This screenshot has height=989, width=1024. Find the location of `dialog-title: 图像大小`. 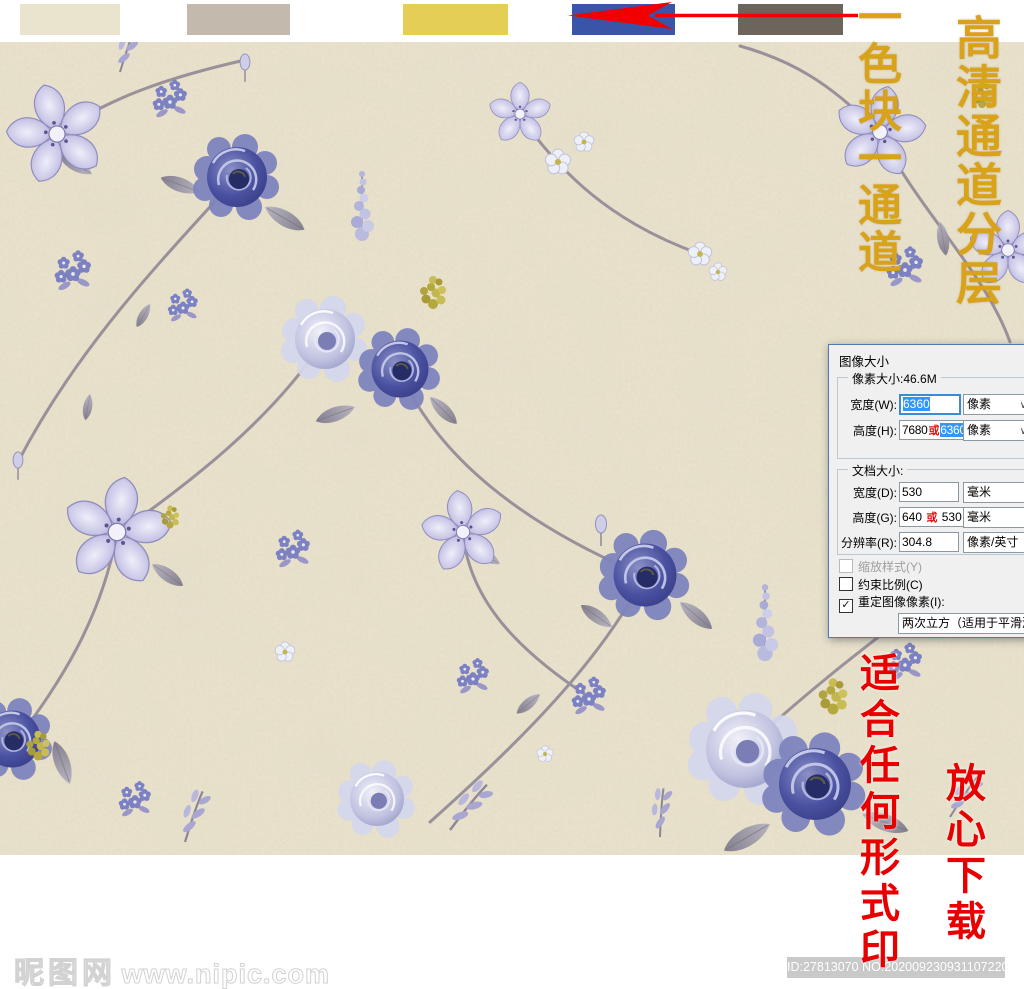

dialog-title: 图像大小 is located at coordinates (864, 362).